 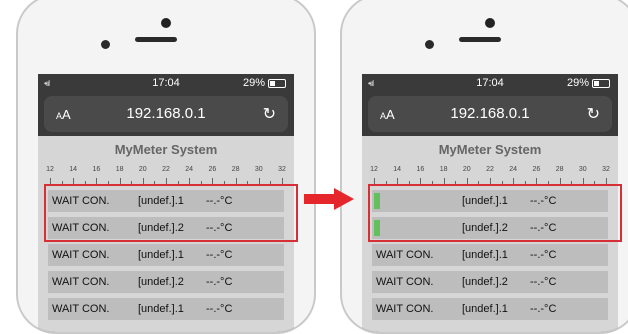 I want to click on transition-arrow-icon, so click(x=329, y=199).